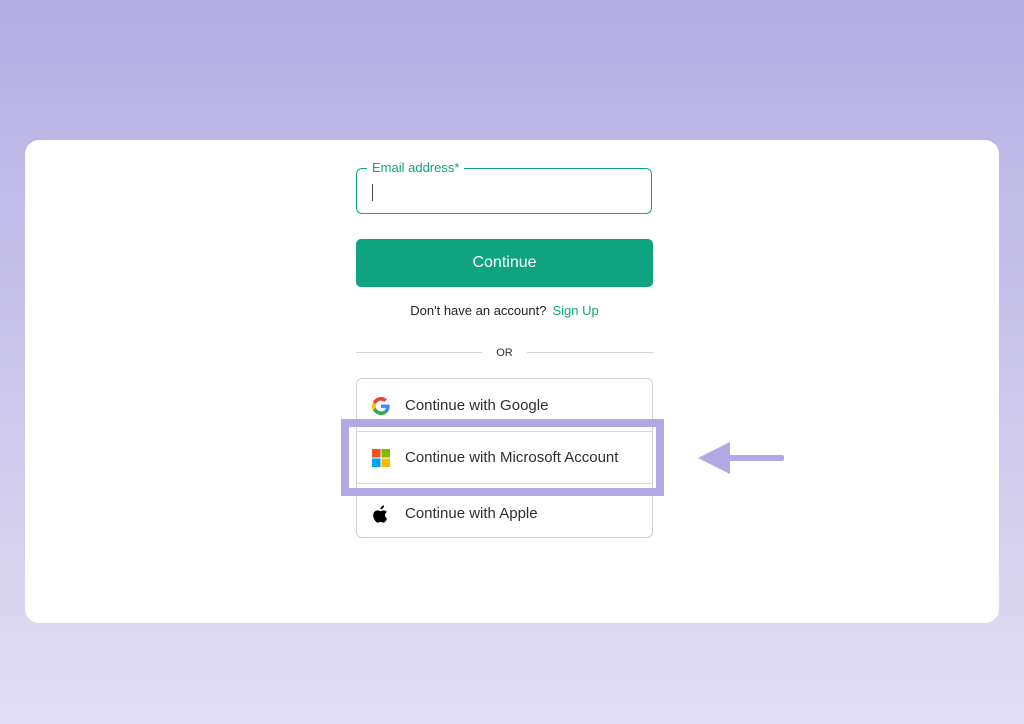 Image resolution: width=1024 pixels, height=724 pixels. Describe the element at coordinates (575, 310) in the screenshot. I see `signup-link: Sign Up` at that location.